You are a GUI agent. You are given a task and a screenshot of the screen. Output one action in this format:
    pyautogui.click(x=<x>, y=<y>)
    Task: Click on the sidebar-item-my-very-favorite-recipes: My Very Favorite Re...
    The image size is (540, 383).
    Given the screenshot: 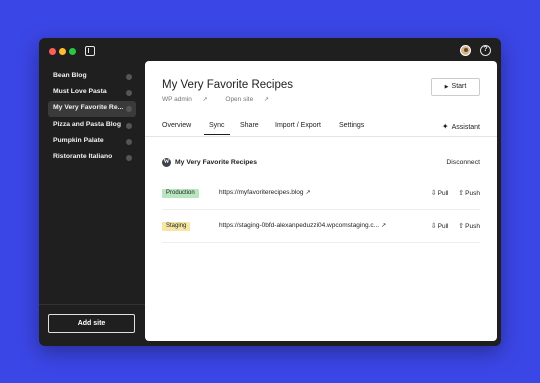 What is the action you would take?
    pyautogui.click(x=92, y=109)
    